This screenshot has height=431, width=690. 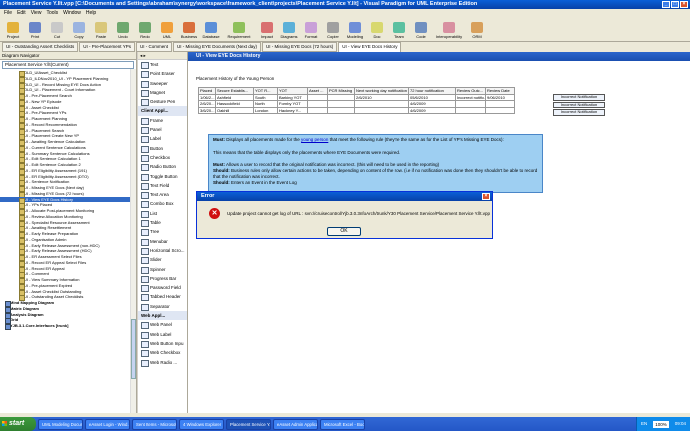 What do you see at coordinates (355, 30) in the screenshot?
I see `toolbar-modeling-button: Modeling` at bounding box center [355, 30].